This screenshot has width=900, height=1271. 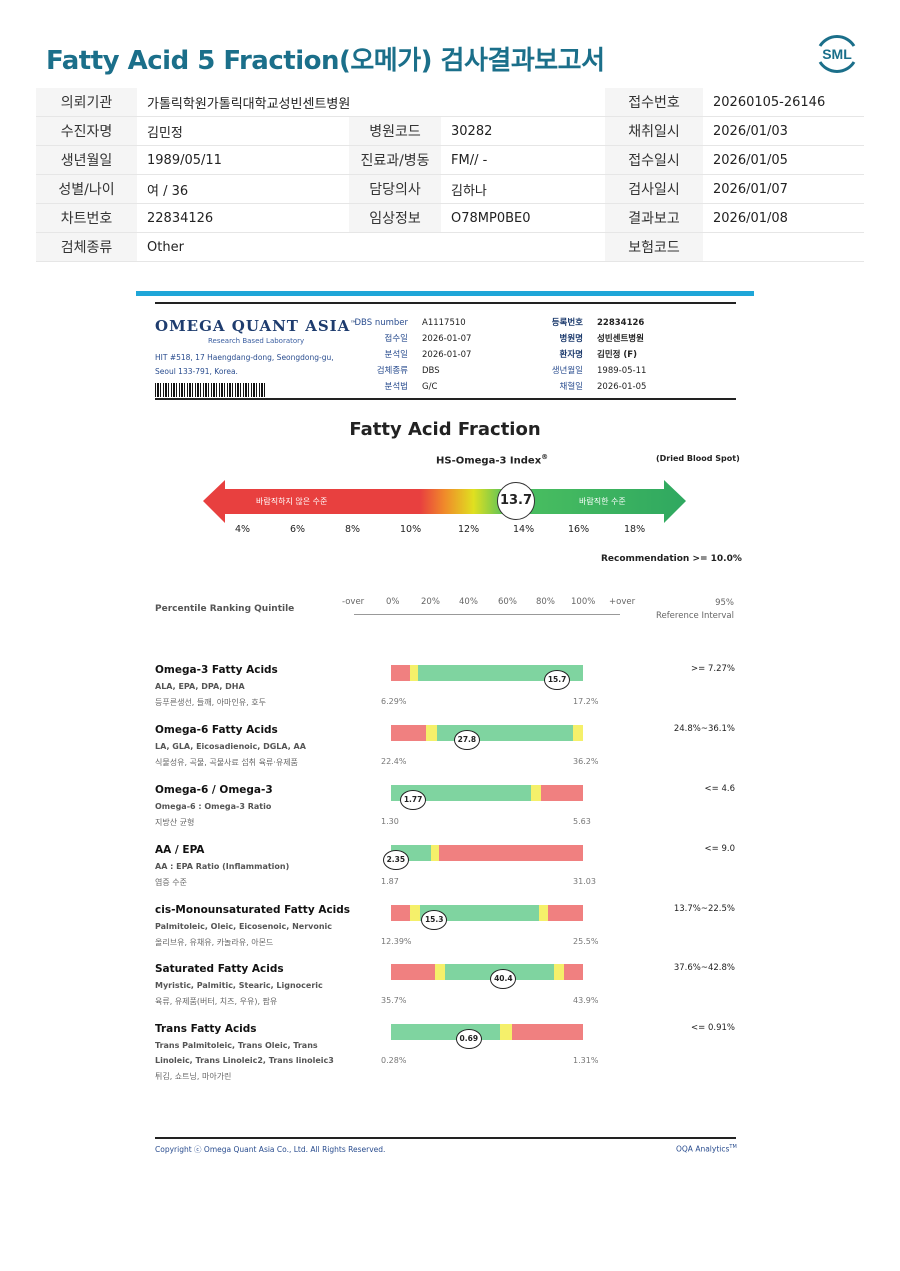 I want to click on info-label: 검체종류, so click(x=86, y=247).